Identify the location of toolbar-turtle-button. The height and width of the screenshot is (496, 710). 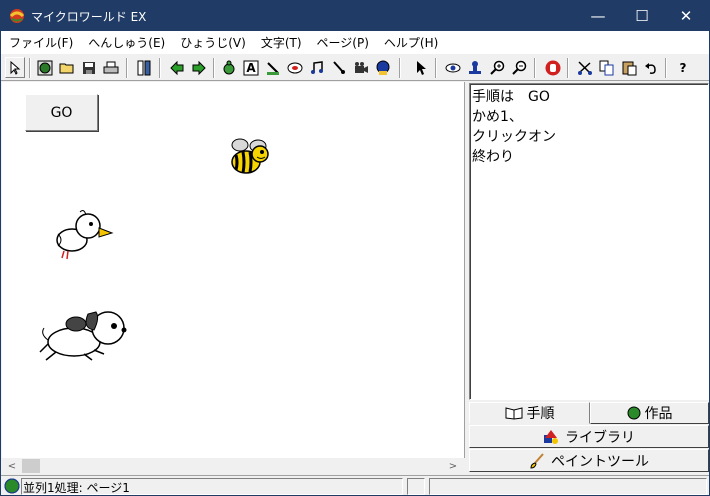
(229, 67).